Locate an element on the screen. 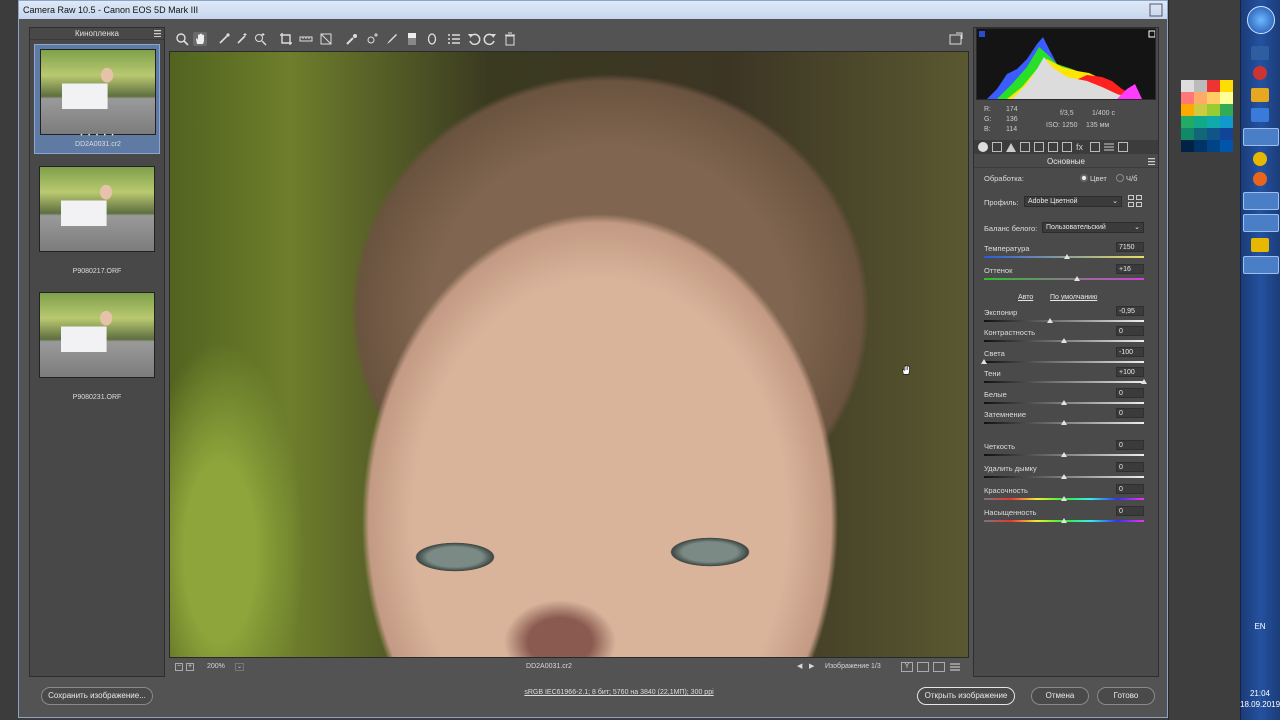  zoom-level: 200% is located at coordinates (216, 667).